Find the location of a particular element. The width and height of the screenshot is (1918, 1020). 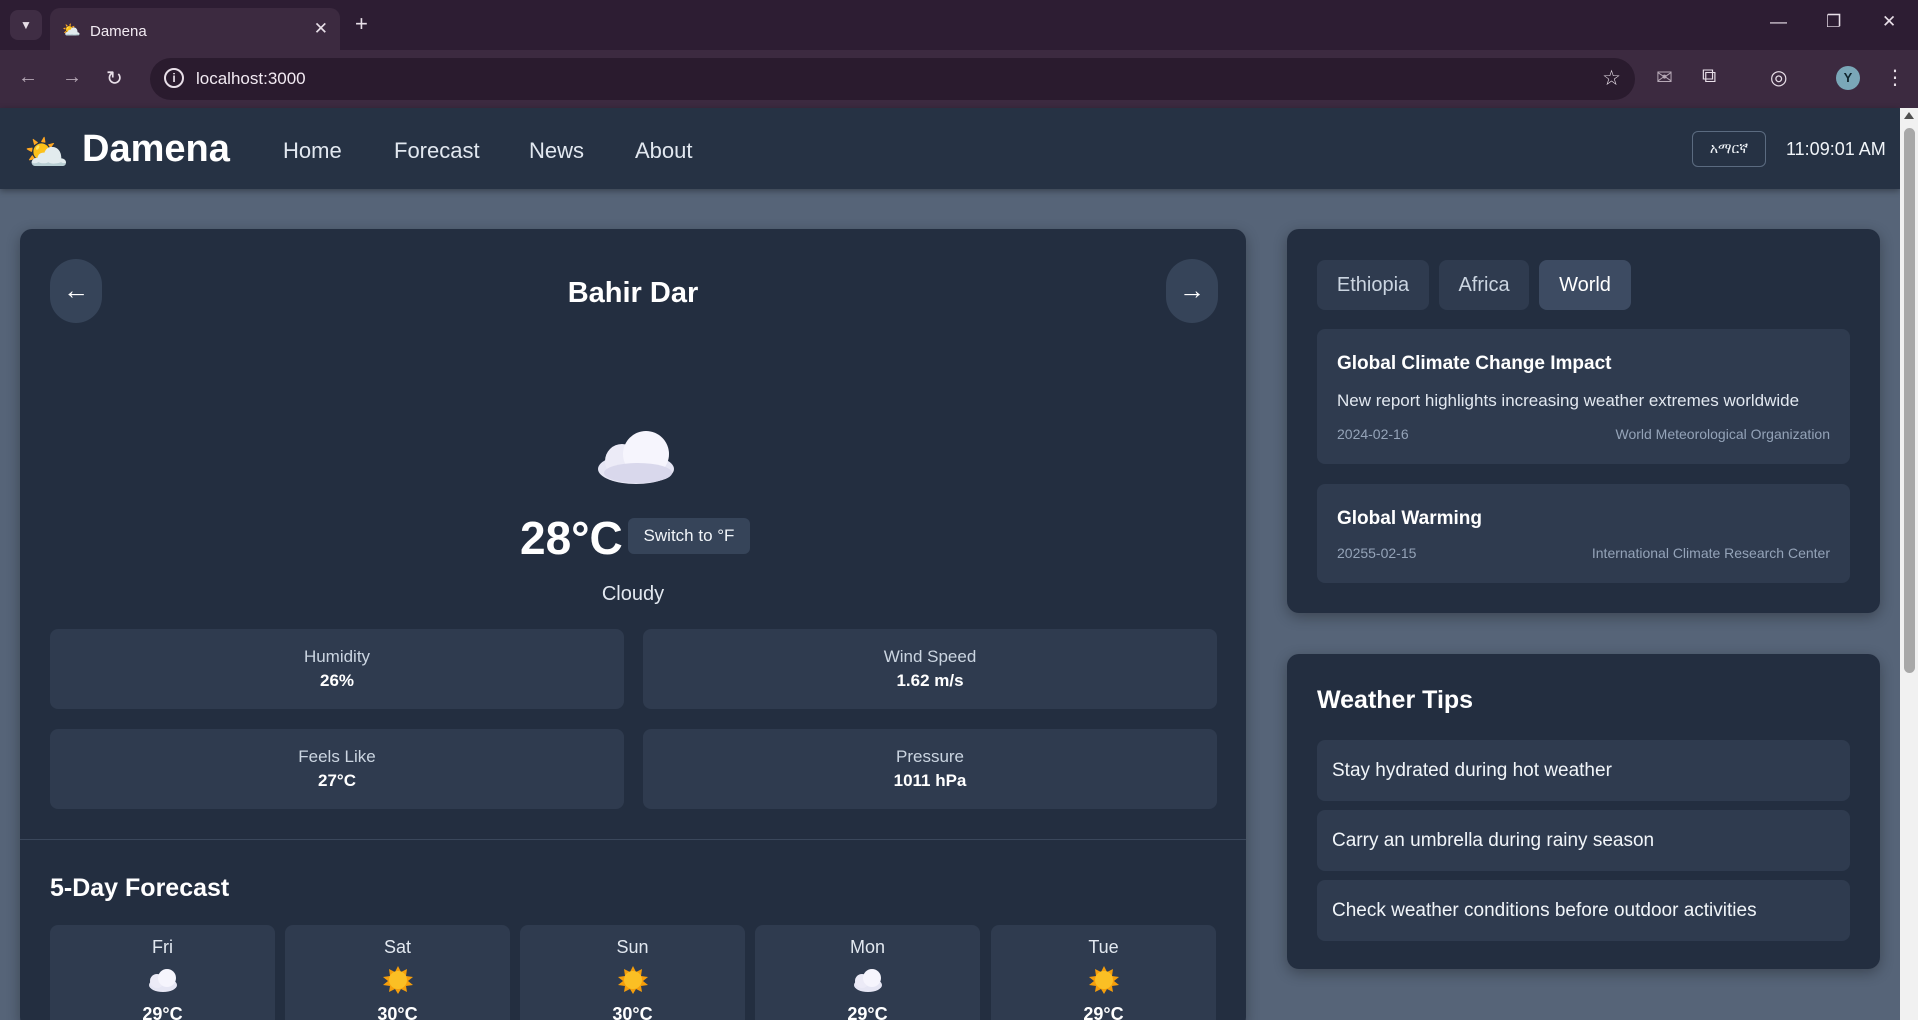

address-bar: i localhost:3000 ☆ is located at coordinates (892, 79).